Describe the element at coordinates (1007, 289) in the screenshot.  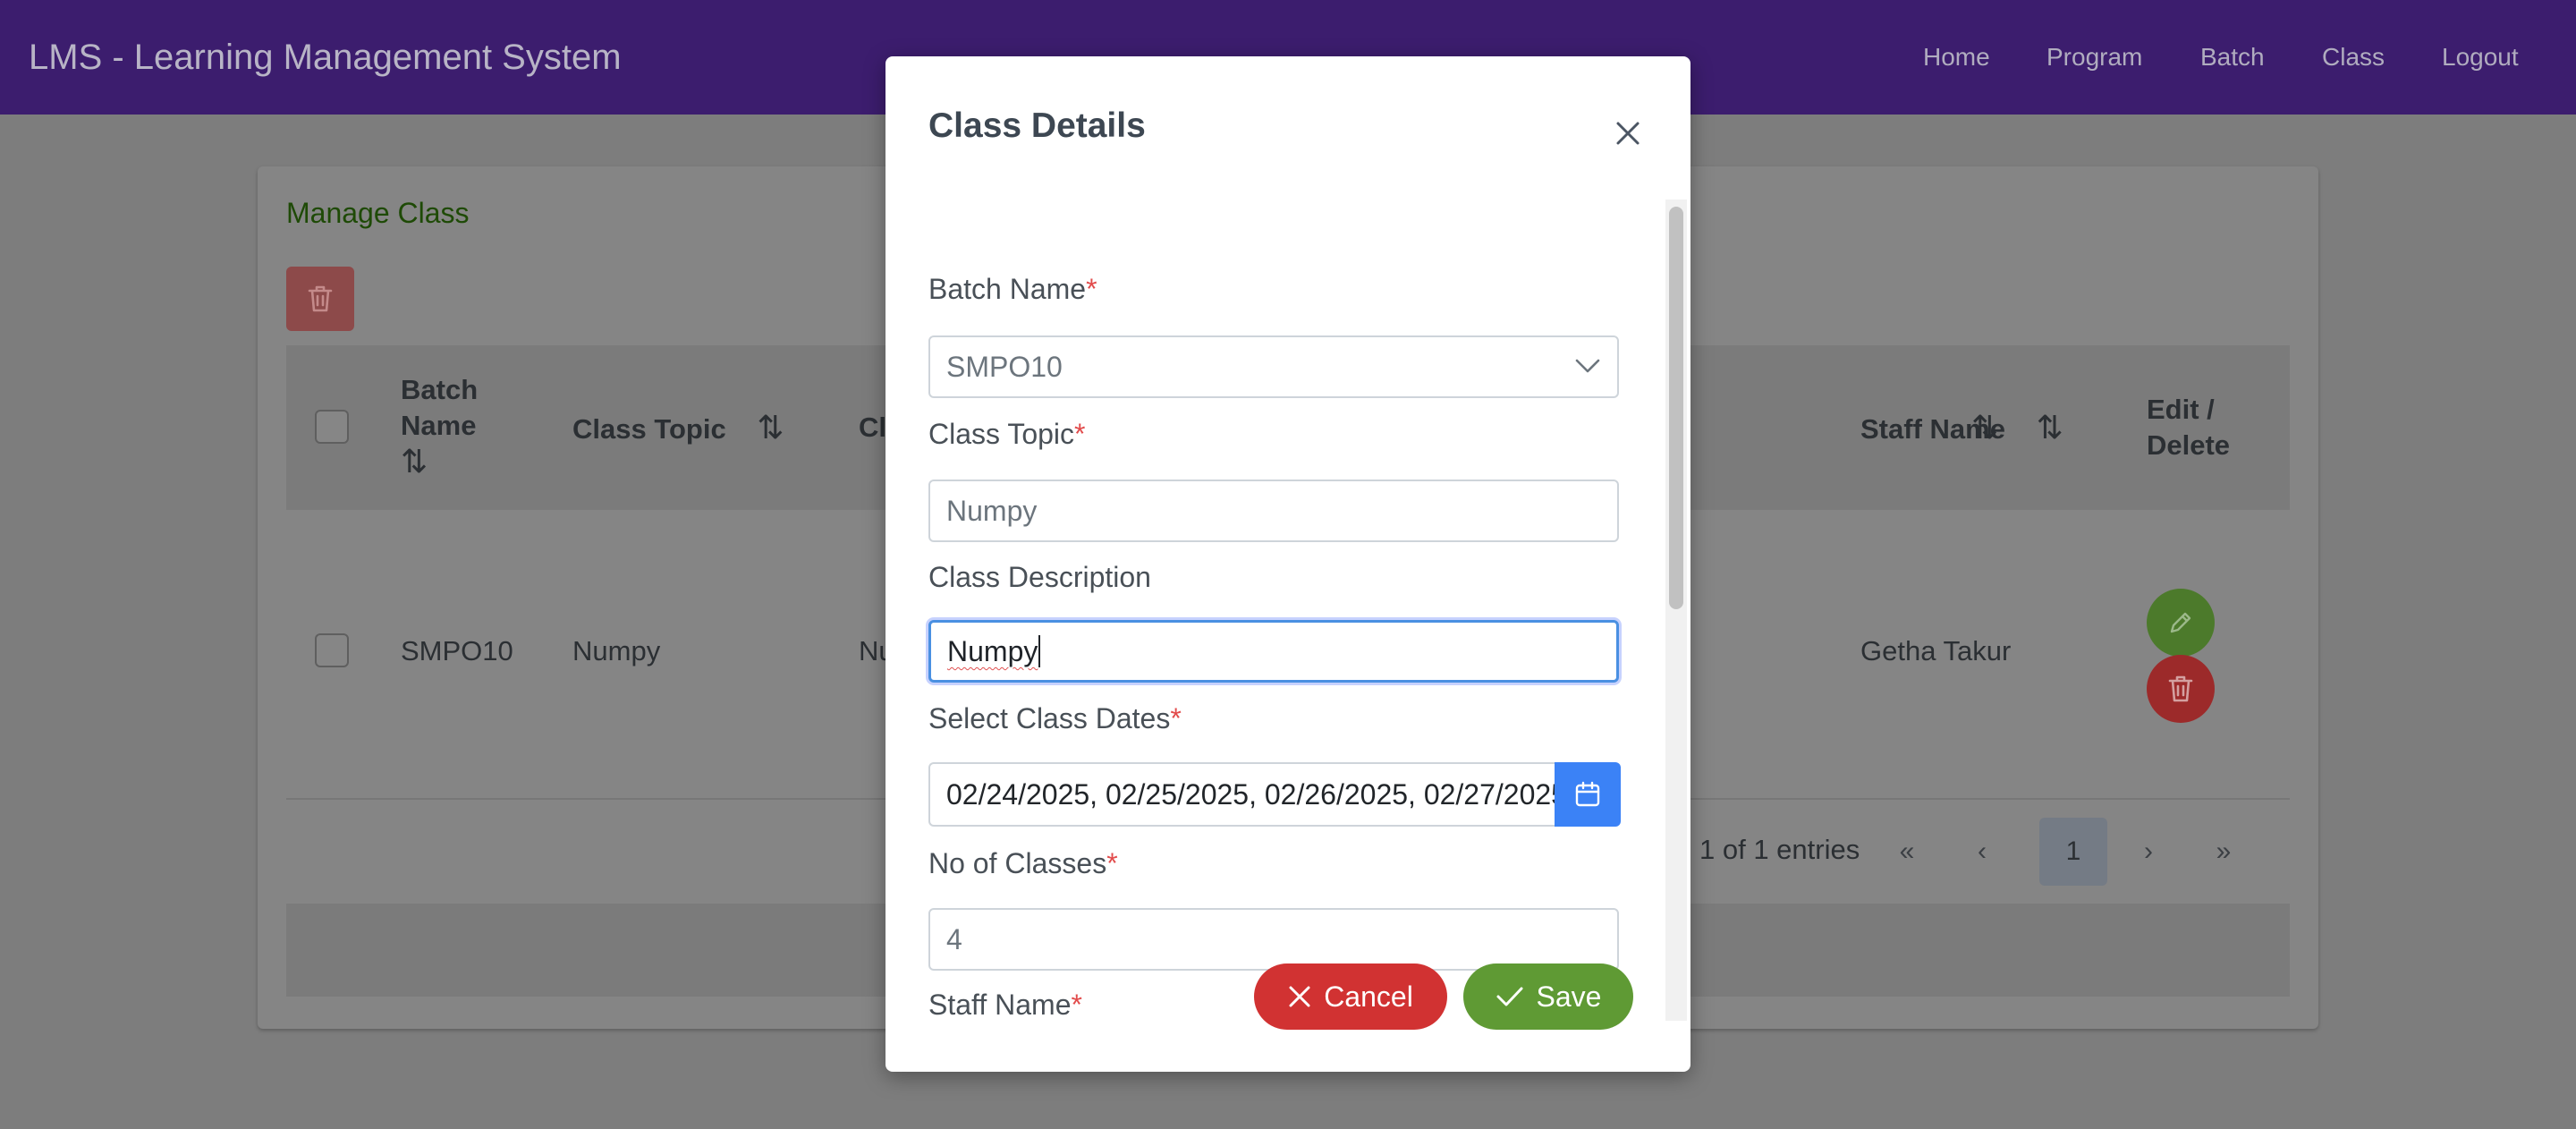
I see `batch-name-label-text: Batch Name` at that location.